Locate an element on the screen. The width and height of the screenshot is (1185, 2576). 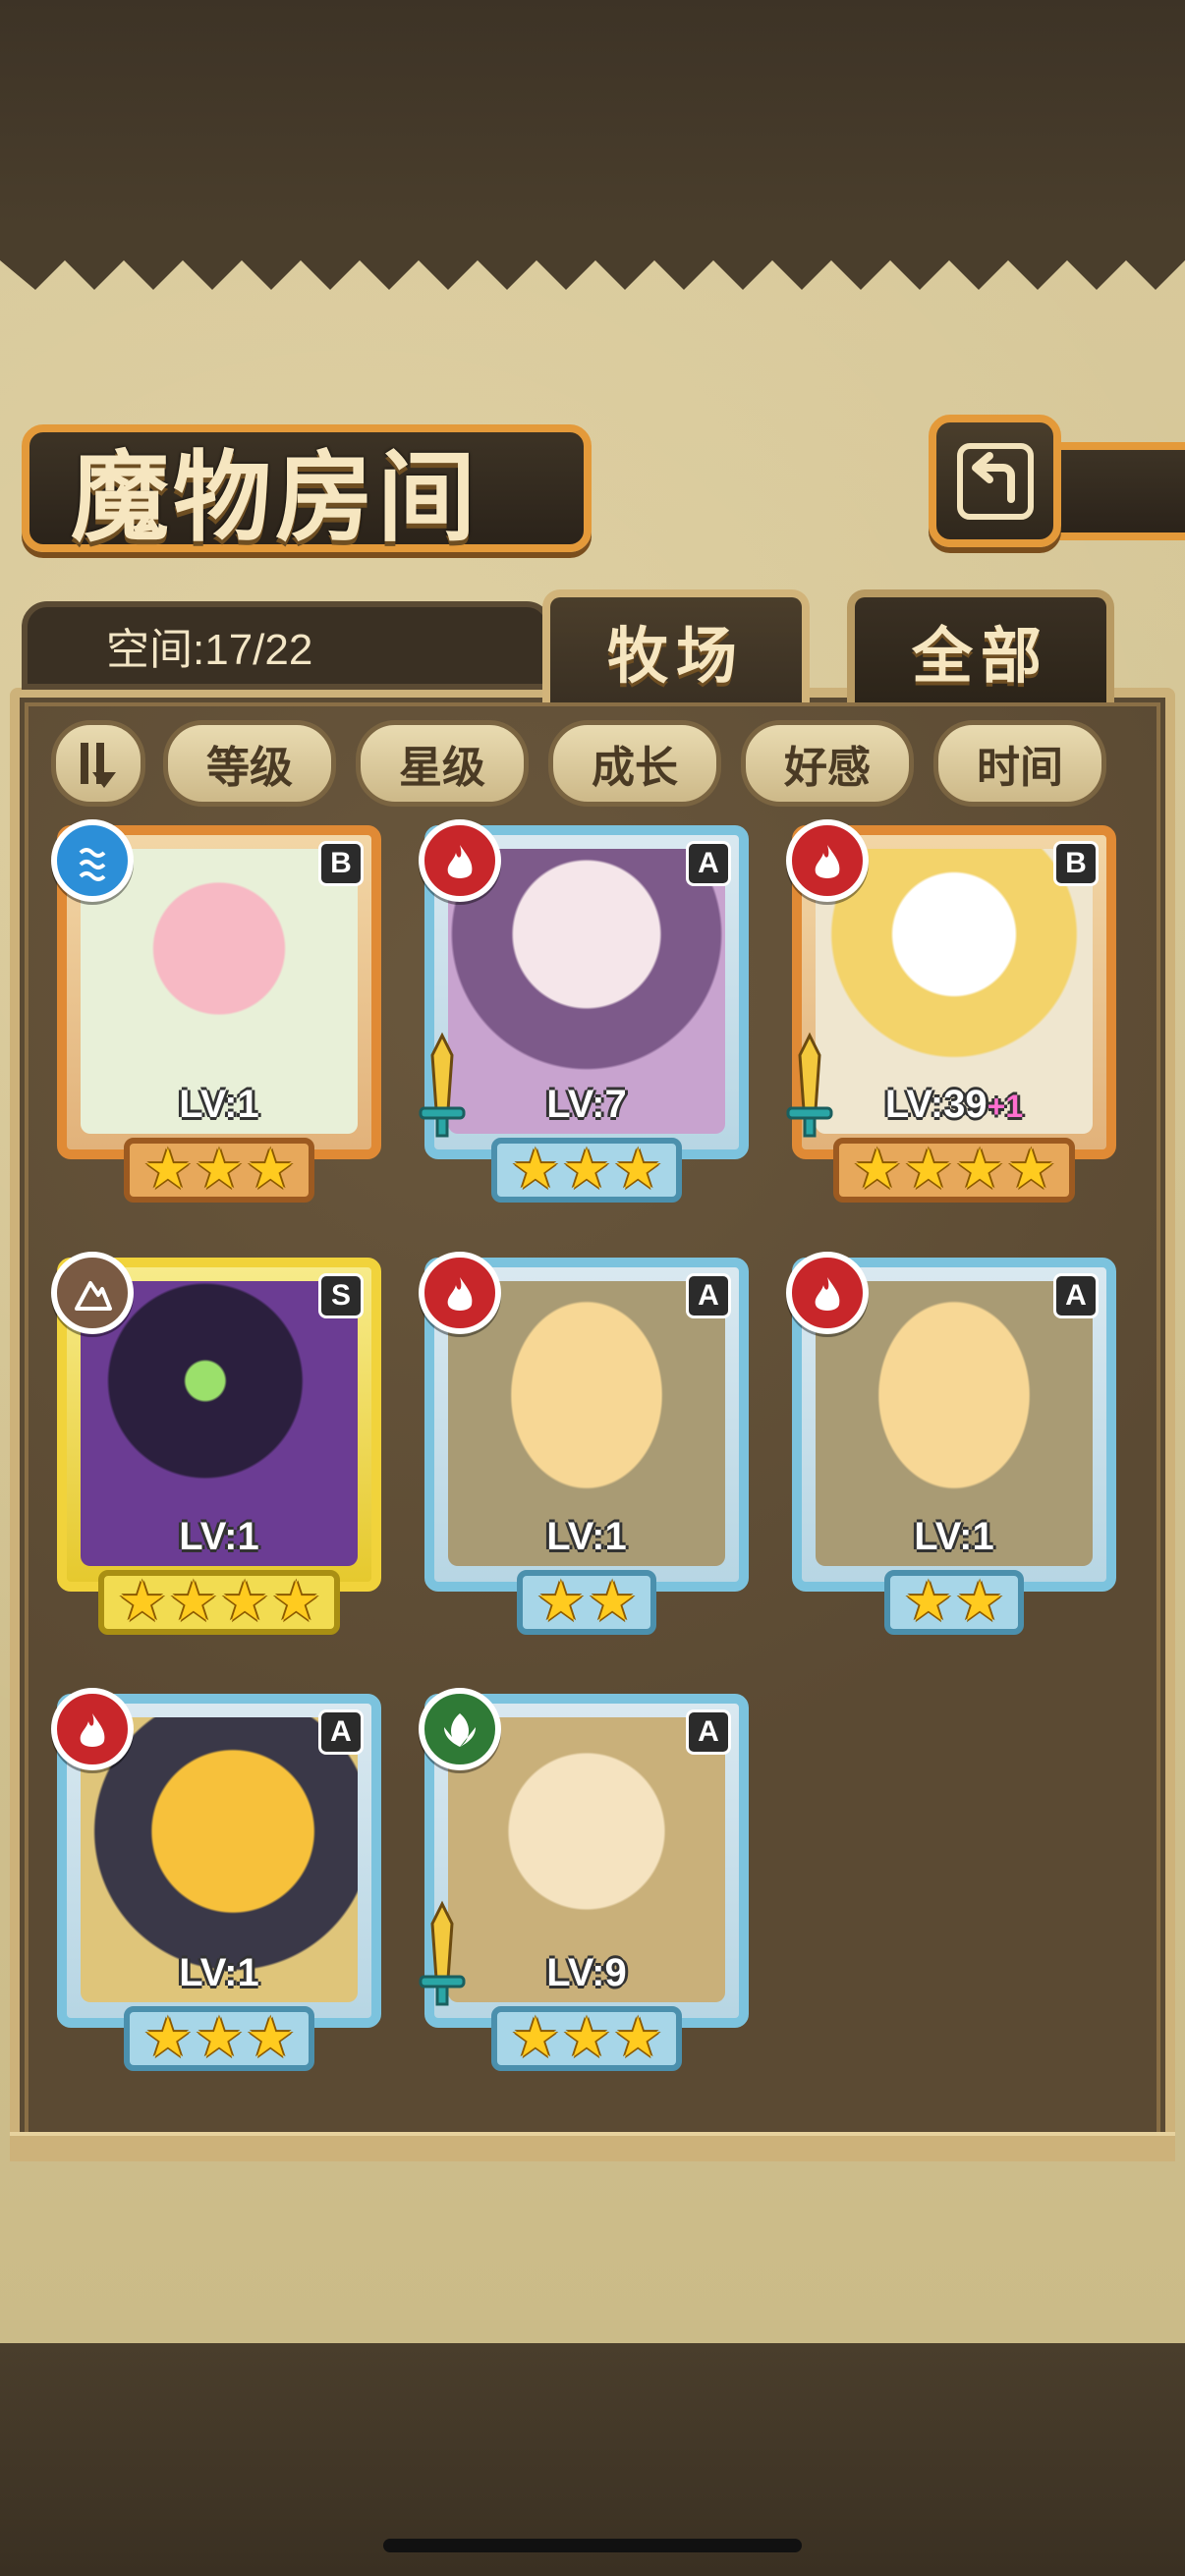
level-text: LV:9 is located at coordinates (587, 1972).